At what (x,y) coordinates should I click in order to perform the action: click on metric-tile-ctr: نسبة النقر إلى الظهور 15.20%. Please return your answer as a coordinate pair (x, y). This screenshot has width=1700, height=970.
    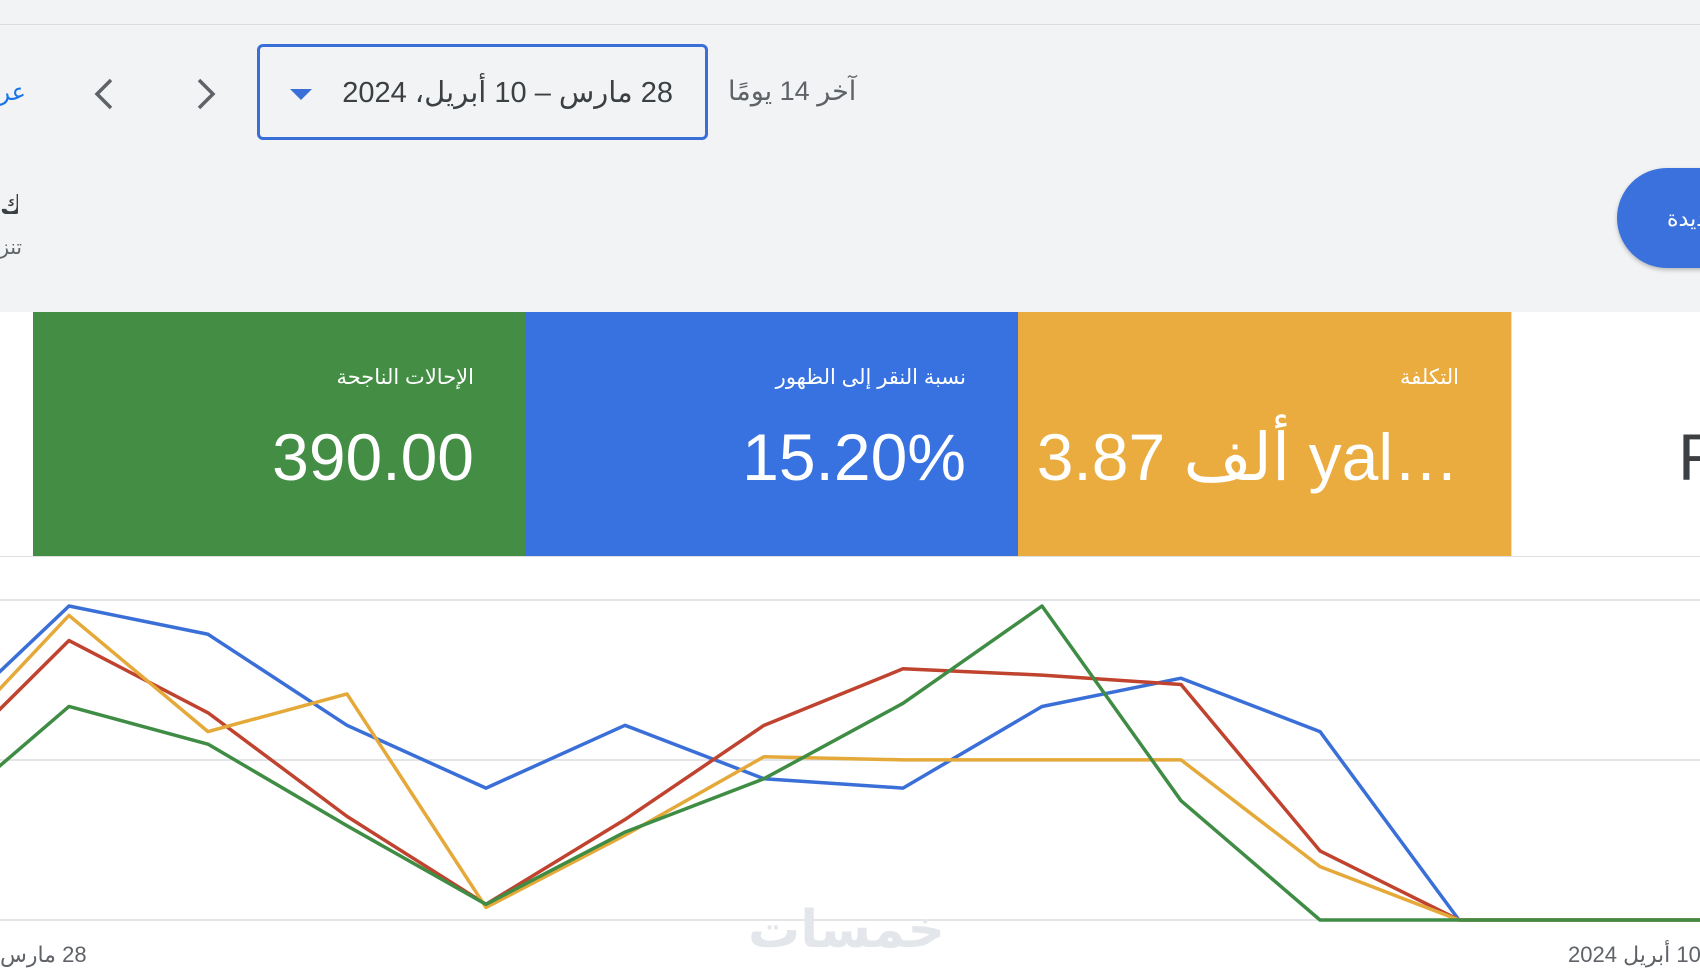
    Looking at the image, I should click on (772, 434).